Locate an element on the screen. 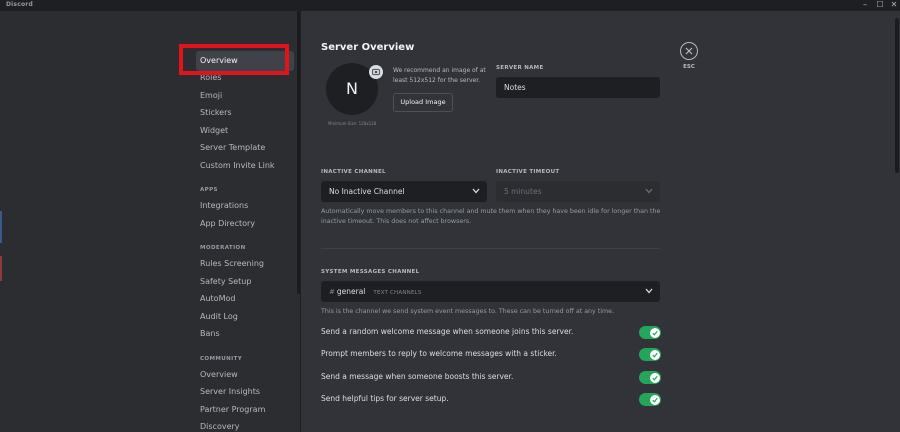 Image resolution: width=900 pixels, height=432 pixels. close-settings-button is located at coordinates (689, 51).